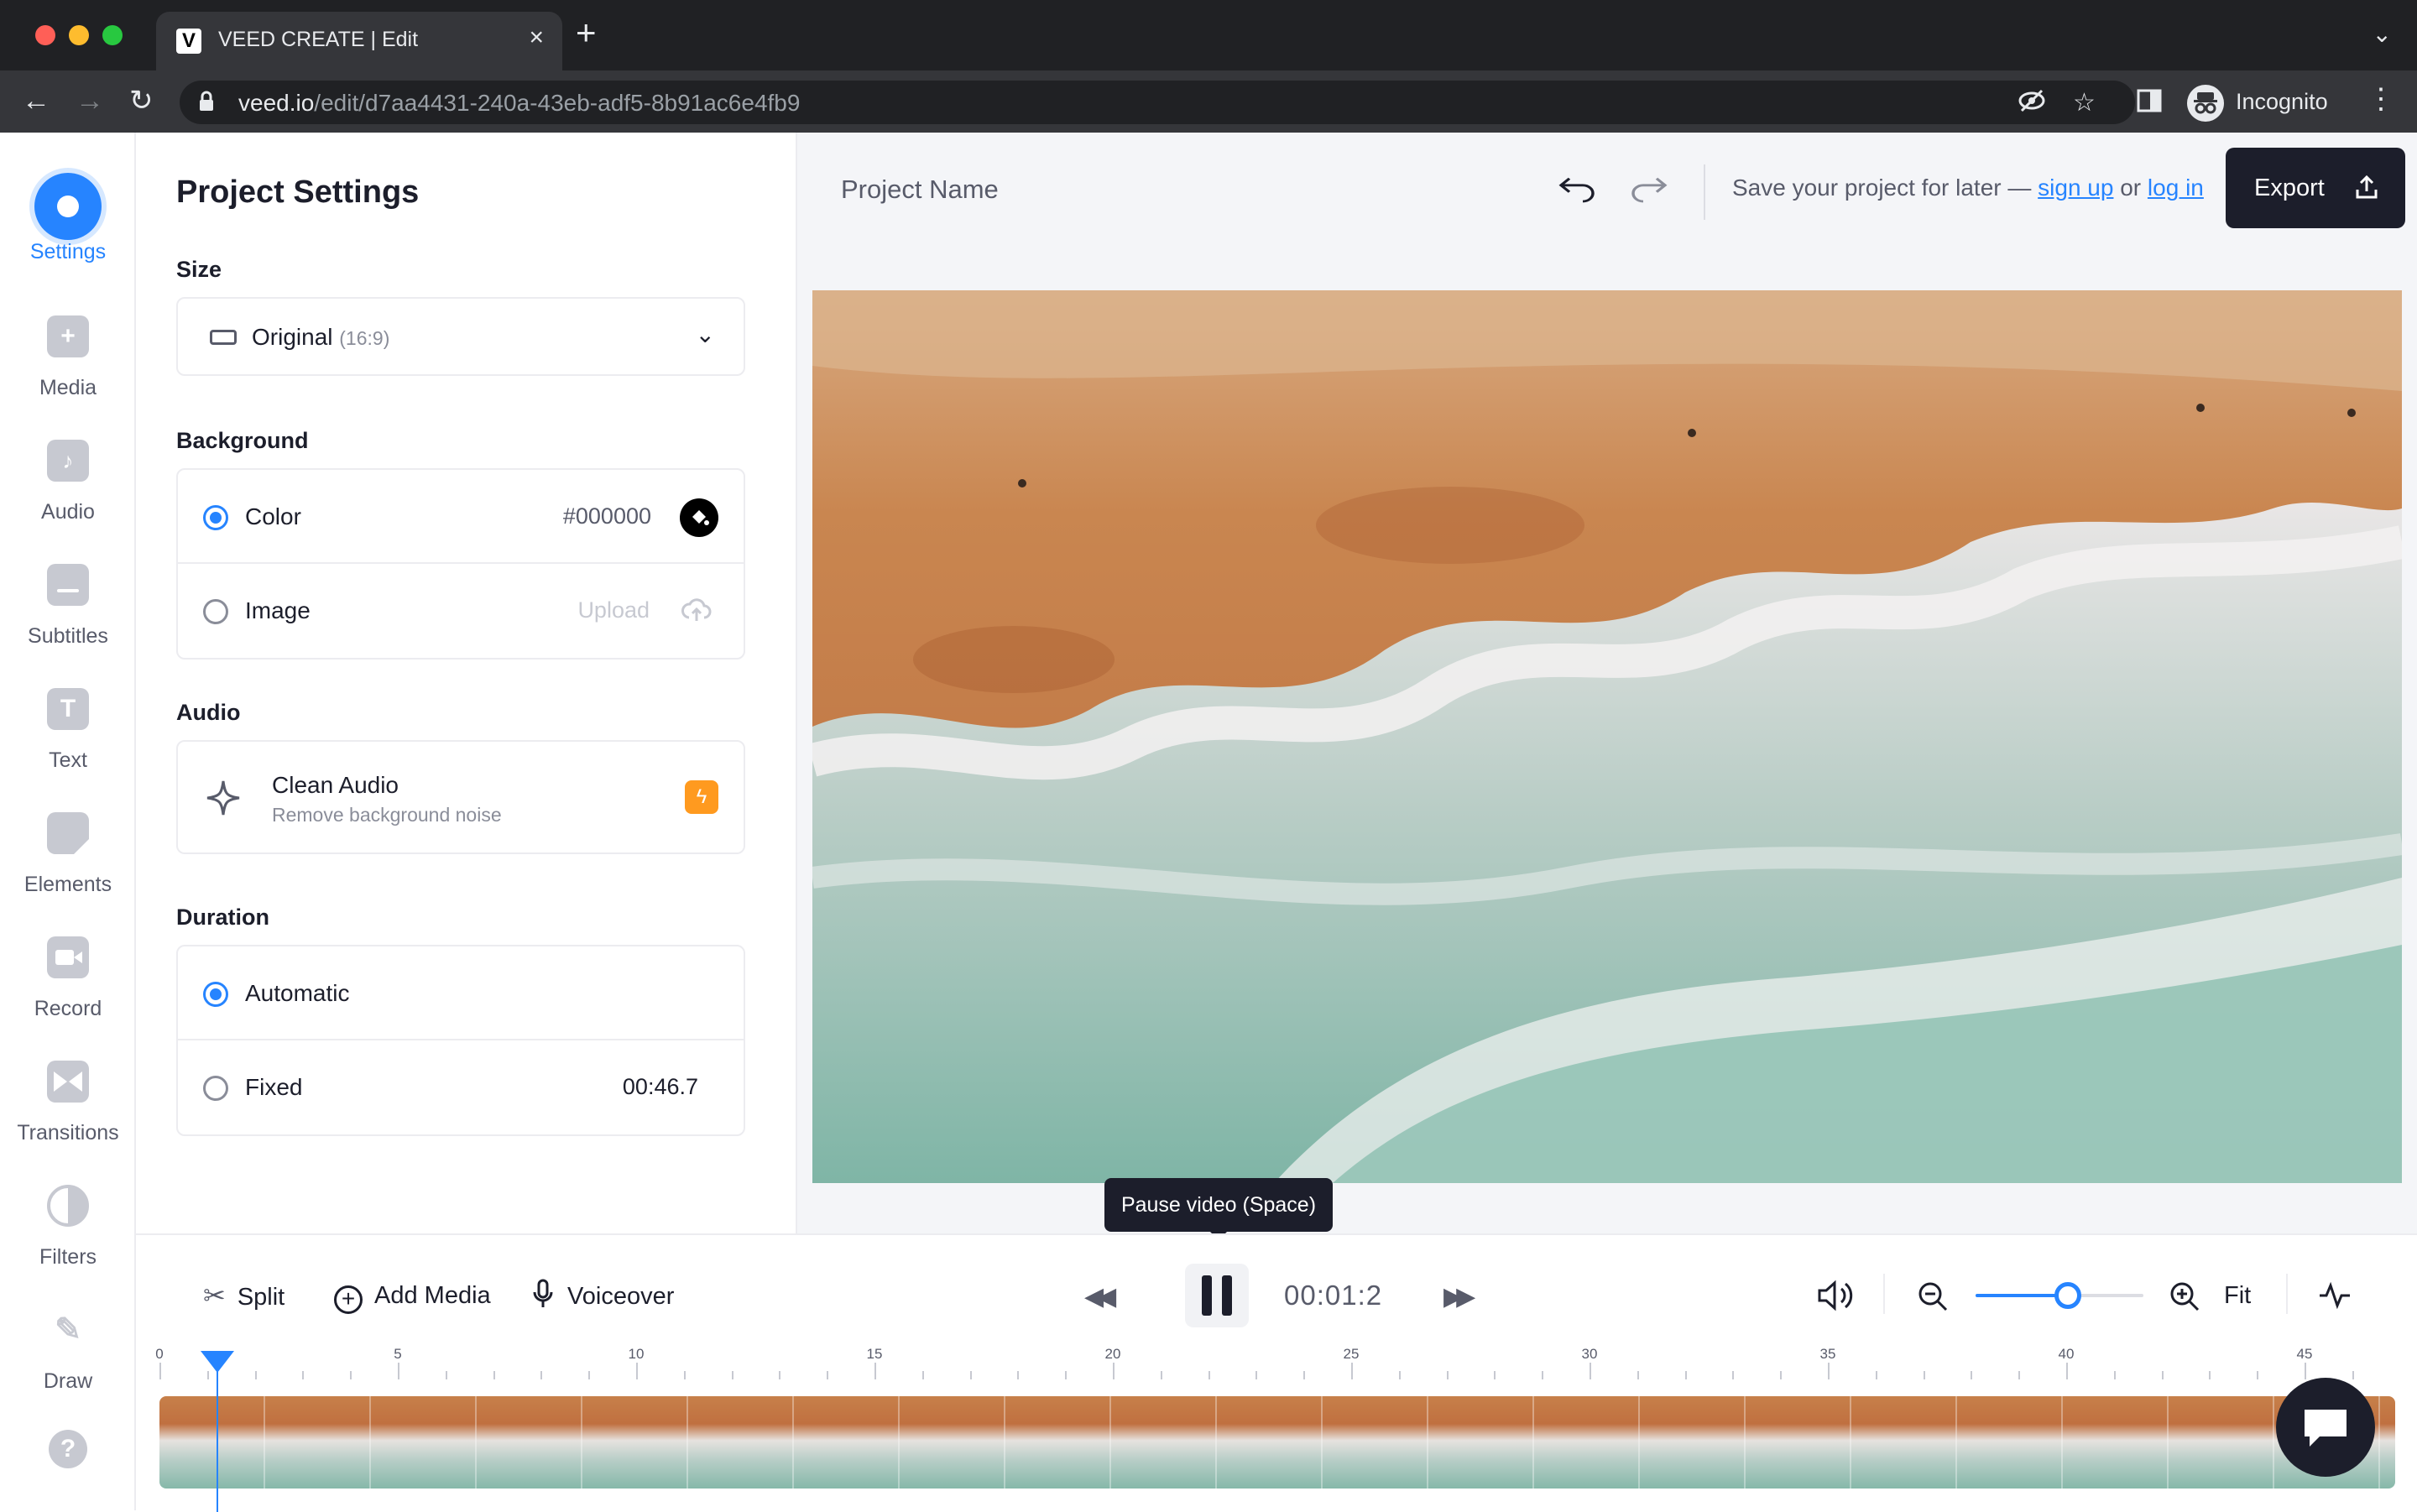 Image resolution: width=2417 pixels, height=1512 pixels. What do you see at coordinates (586, 32) in the screenshot?
I see `new-tab-button: +` at bounding box center [586, 32].